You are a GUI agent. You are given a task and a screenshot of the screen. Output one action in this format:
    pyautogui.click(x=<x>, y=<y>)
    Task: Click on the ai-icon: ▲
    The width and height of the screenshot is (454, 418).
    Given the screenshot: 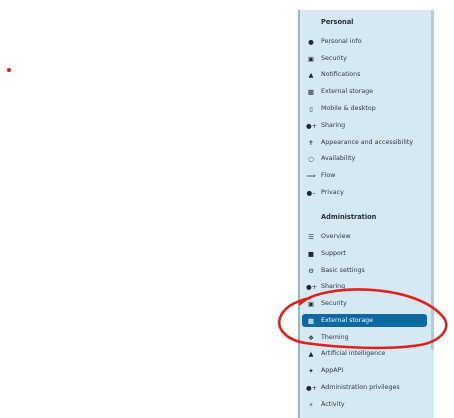 What is the action you would take?
    pyautogui.click(x=311, y=353)
    